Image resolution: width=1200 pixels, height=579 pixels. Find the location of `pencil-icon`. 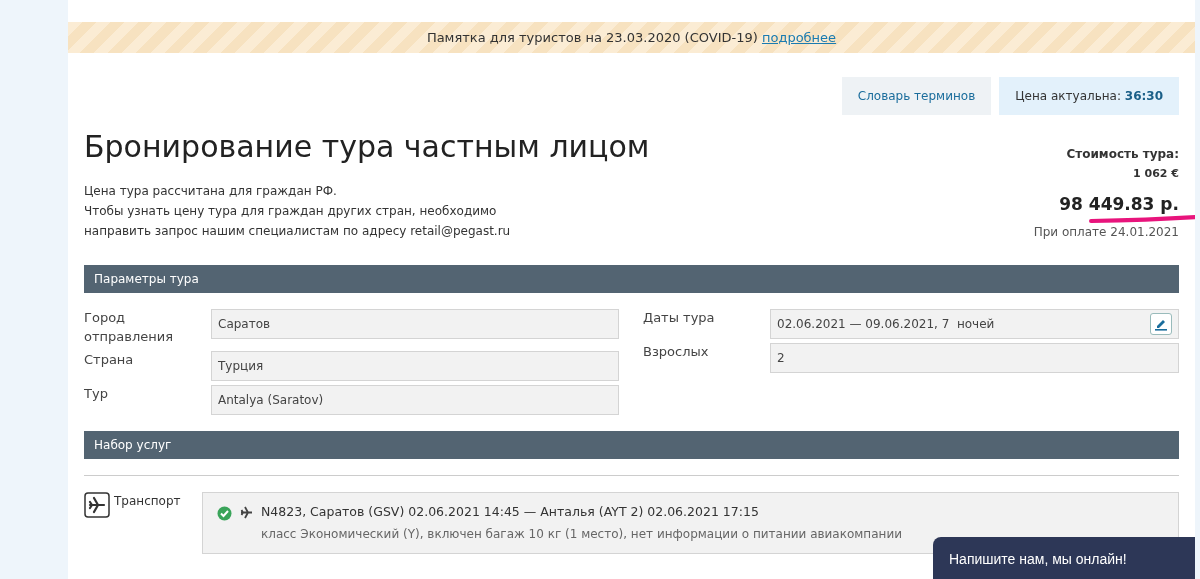

pencil-icon is located at coordinates (1161, 324).